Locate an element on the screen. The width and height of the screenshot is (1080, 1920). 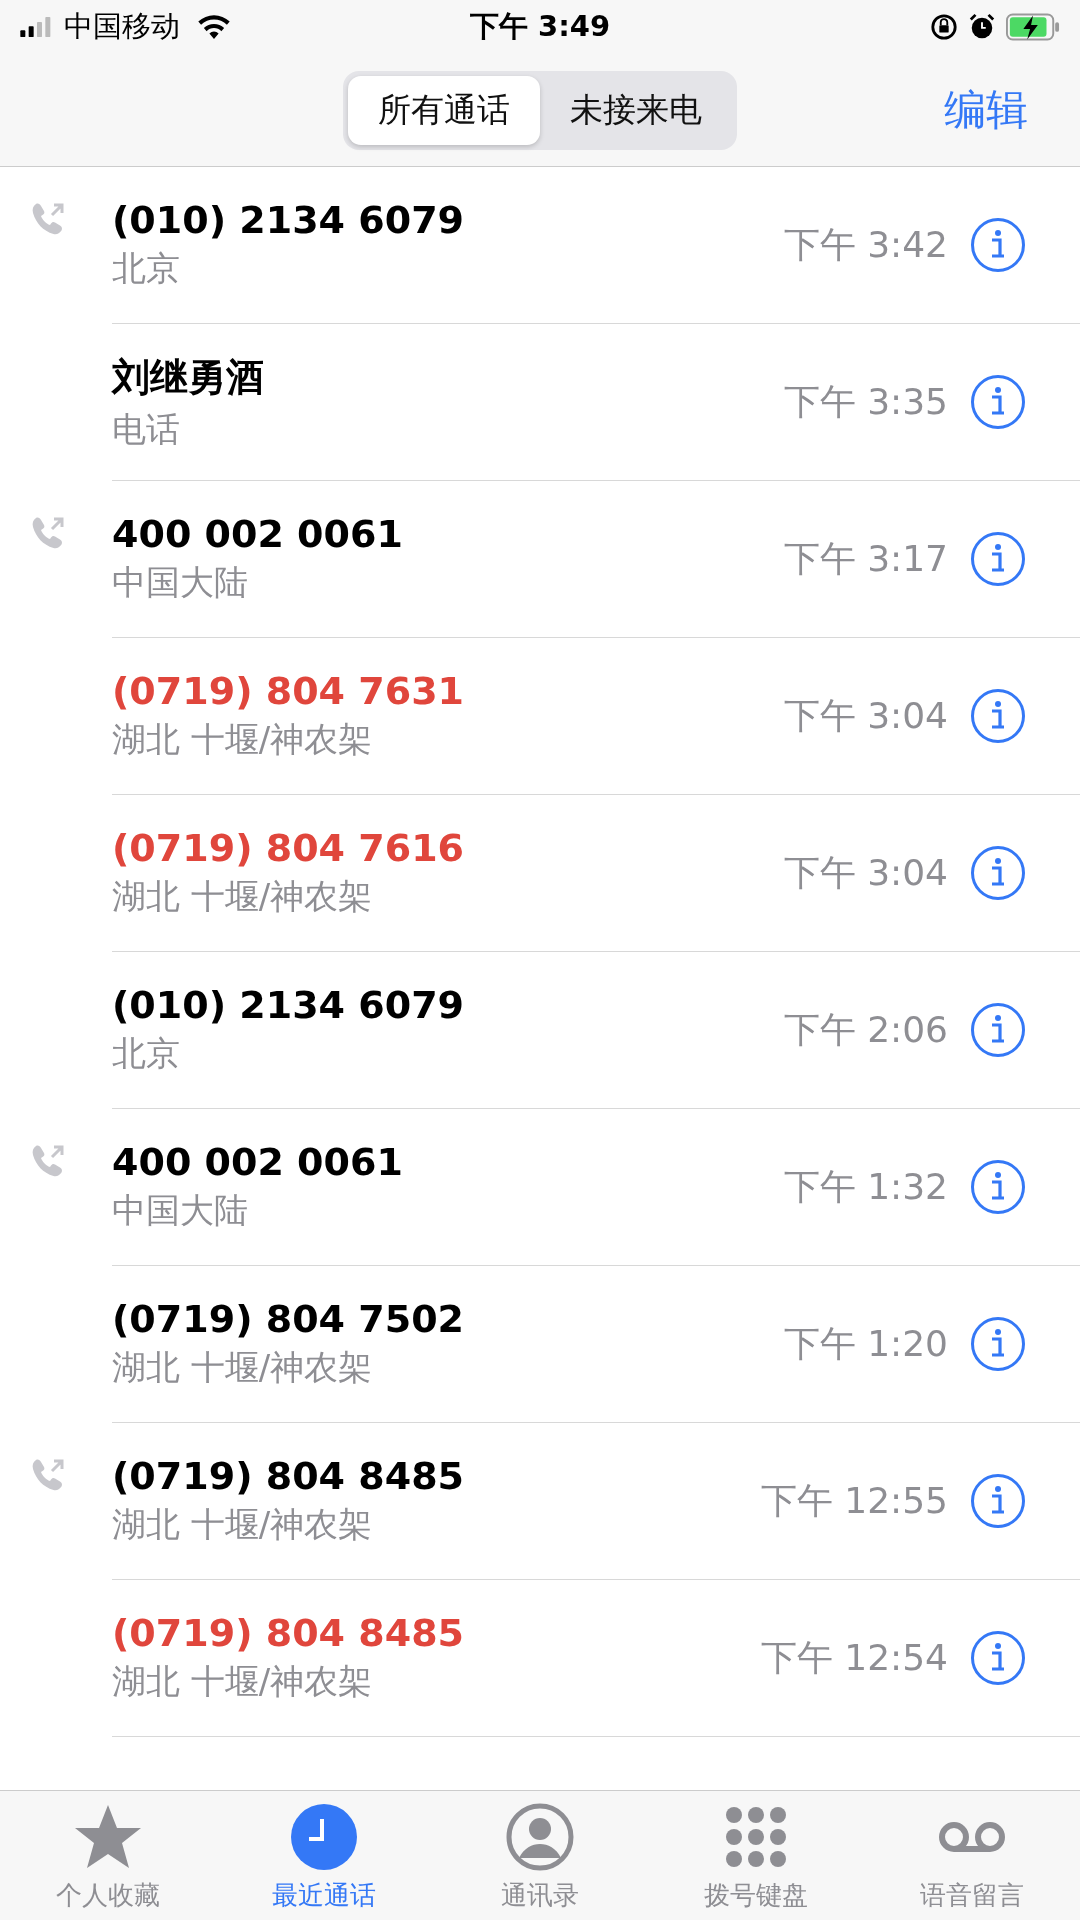
call-time: 下午 2:06 is located at coordinates (865, 1029).